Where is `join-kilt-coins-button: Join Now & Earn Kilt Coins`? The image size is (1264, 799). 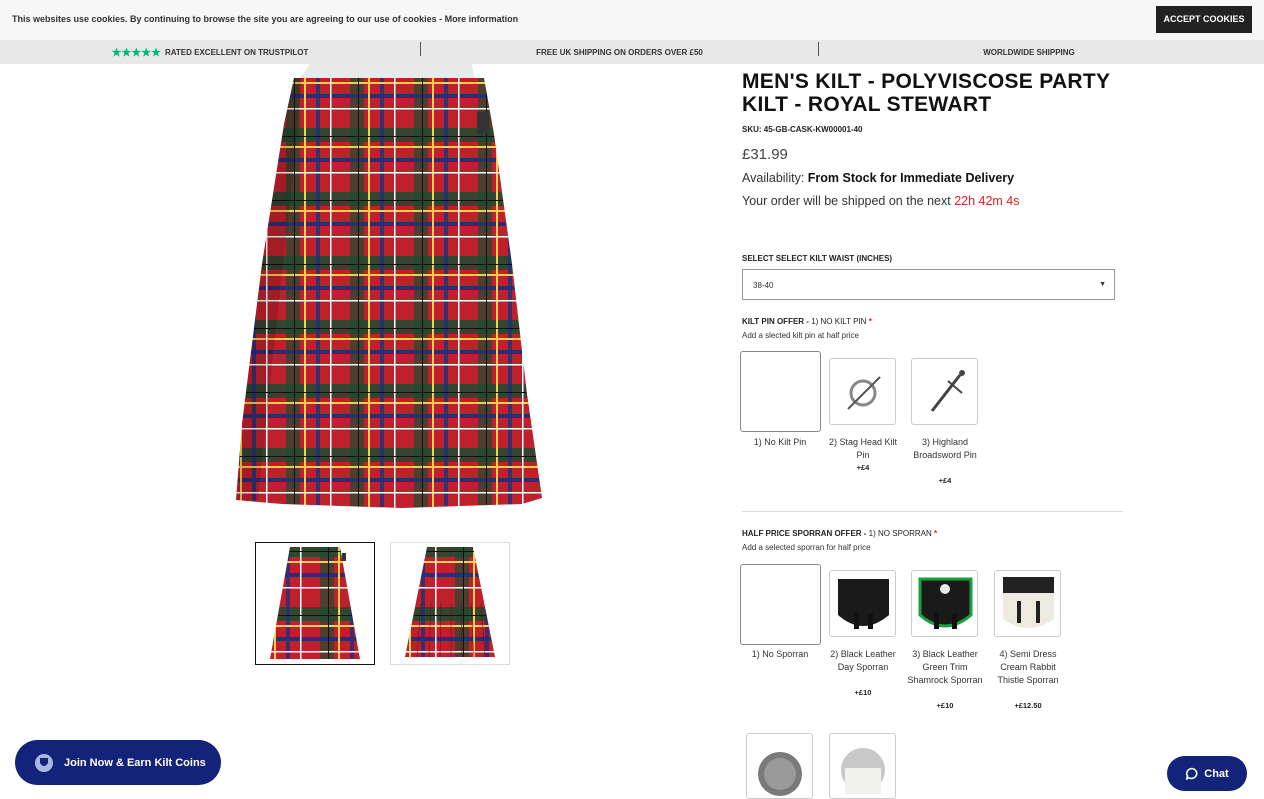 join-kilt-coins-button: Join Now & Earn Kilt Coins is located at coordinates (118, 762).